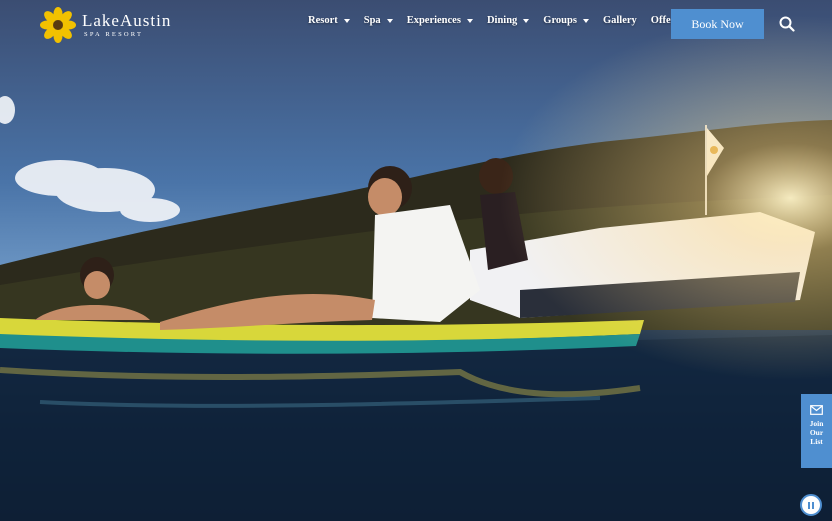 The image size is (832, 521). I want to click on book-now-button: Book Now, so click(717, 24).